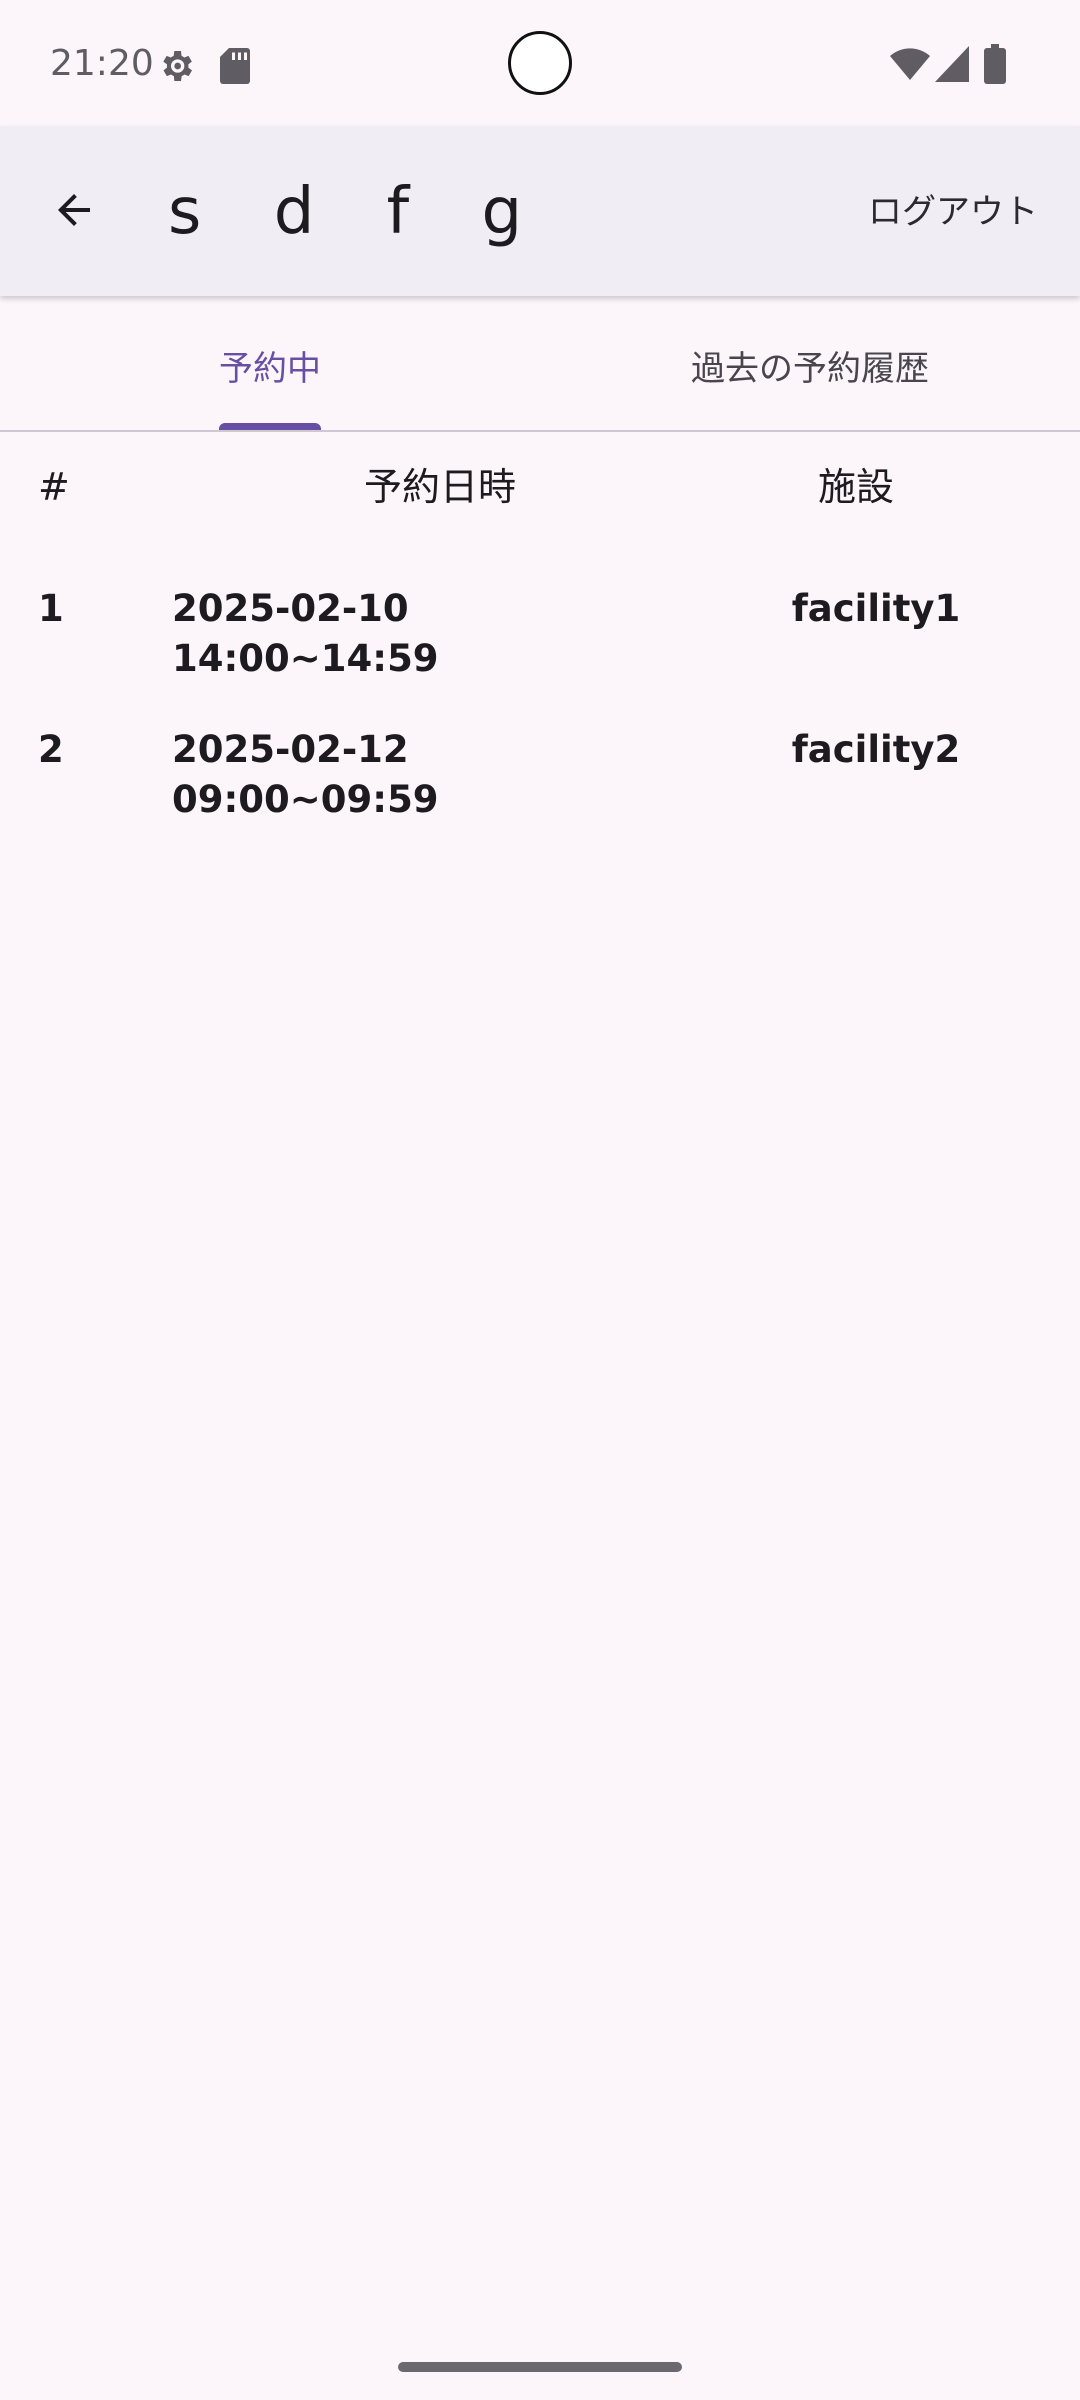 This screenshot has height=2400, width=1080. I want to click on status-bar: 21:20, so click(540, 63).